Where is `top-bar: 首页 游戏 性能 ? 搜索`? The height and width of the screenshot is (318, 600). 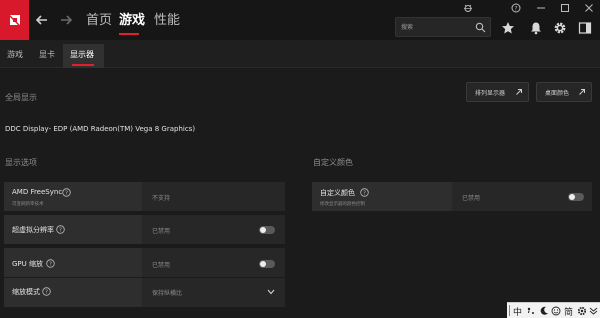 top-bar: 首页 游戏 性能 ? 搜索 is located at coordinates (300, 20).